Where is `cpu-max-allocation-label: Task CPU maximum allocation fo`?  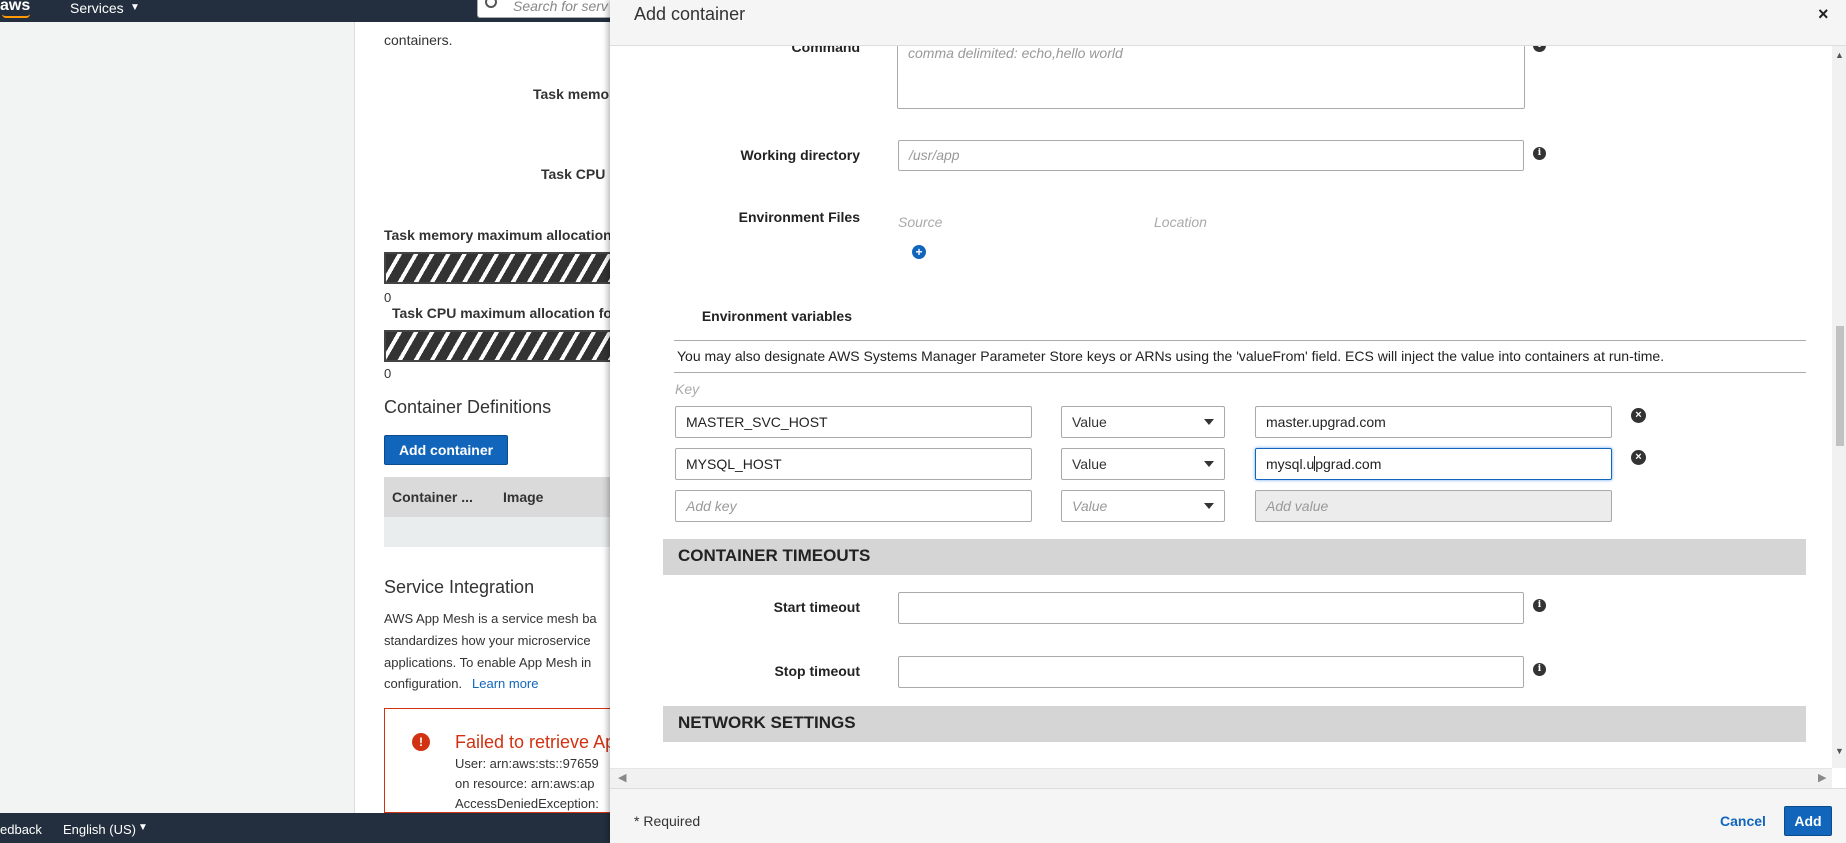
cpu-max-allocation-label: Task CPU maximum allocation fo is located at coordinates (502, 313).